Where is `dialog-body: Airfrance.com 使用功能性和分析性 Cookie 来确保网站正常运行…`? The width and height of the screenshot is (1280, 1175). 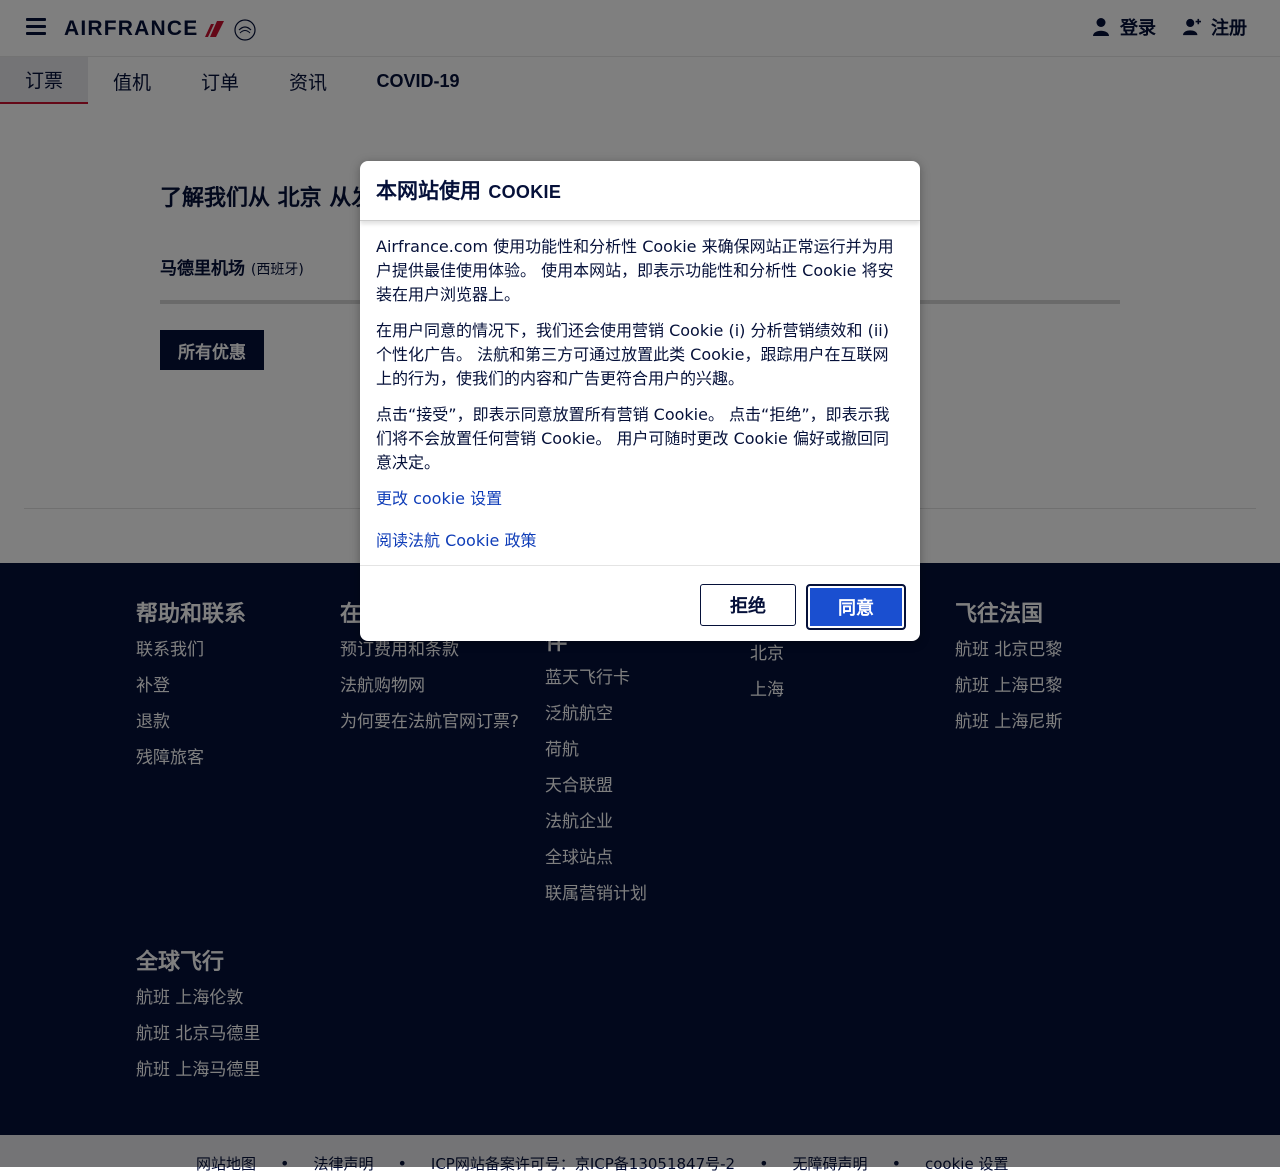
dialog-body: Airfrance.com 使用功能性和分析性 Cookie 来确保网站正常运行… is located at coordinates (640, 387).